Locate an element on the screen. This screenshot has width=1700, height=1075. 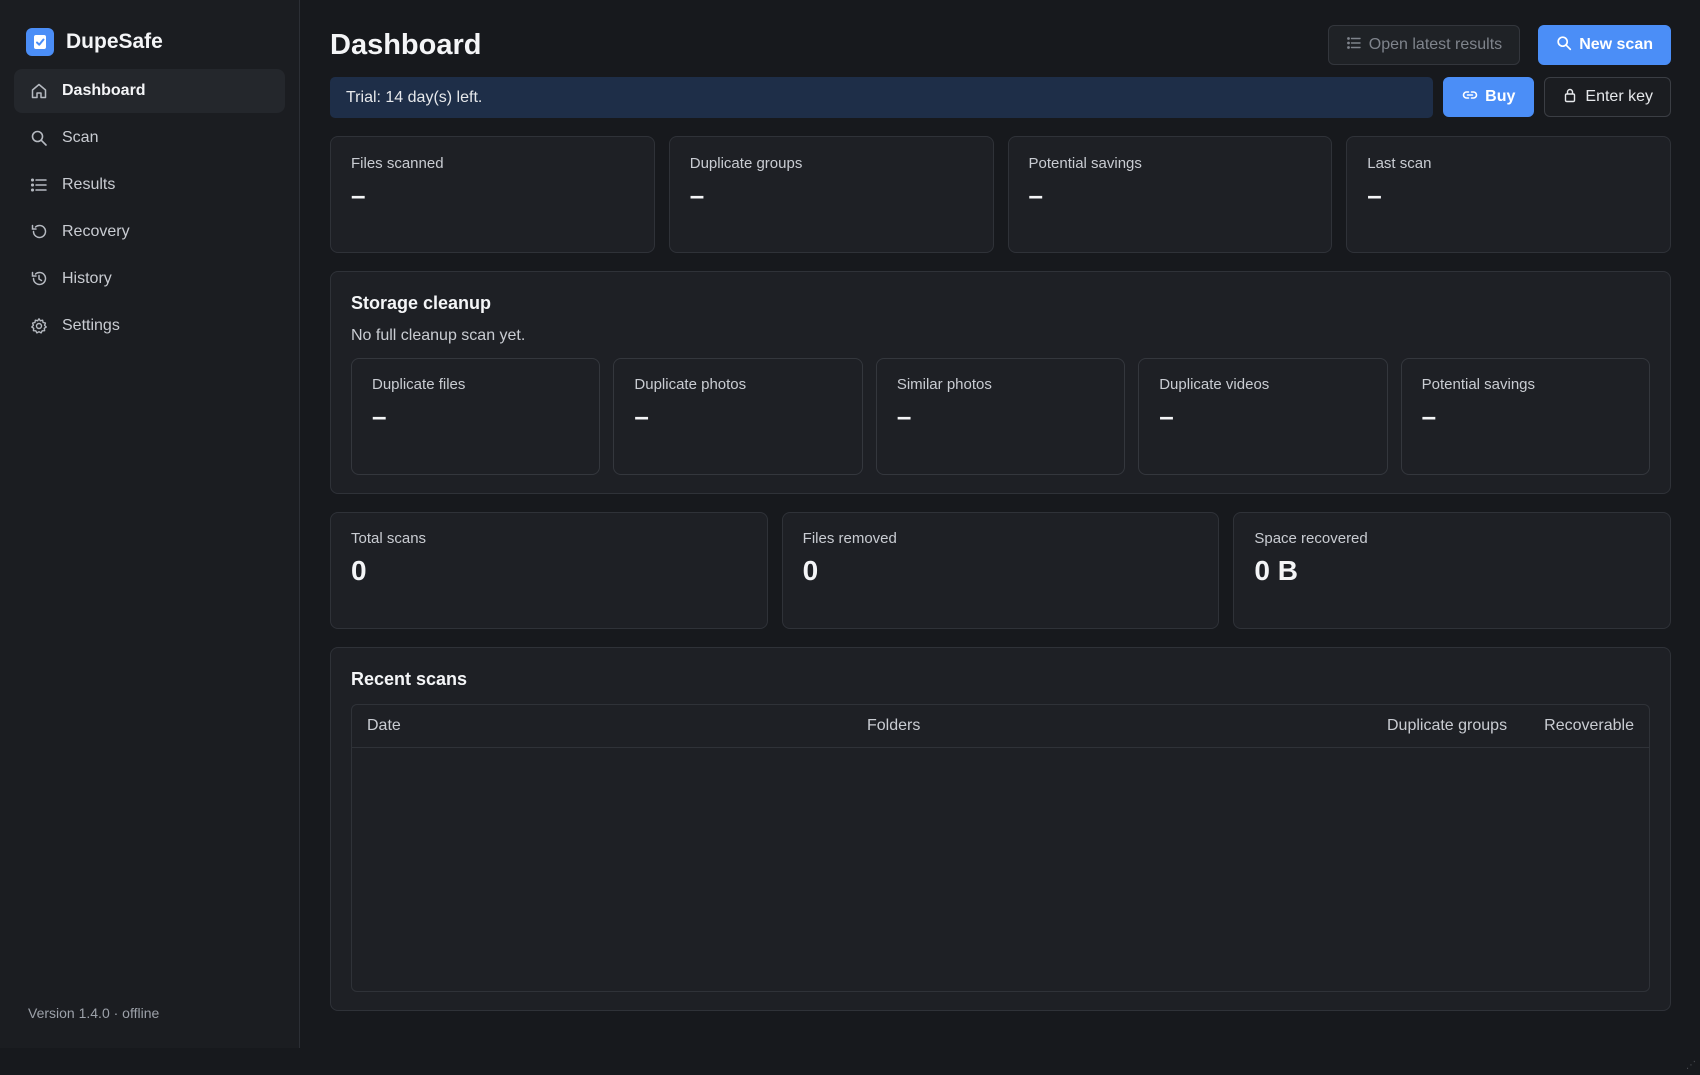
buy-button: Buy is located at coordinates (1489, 97).